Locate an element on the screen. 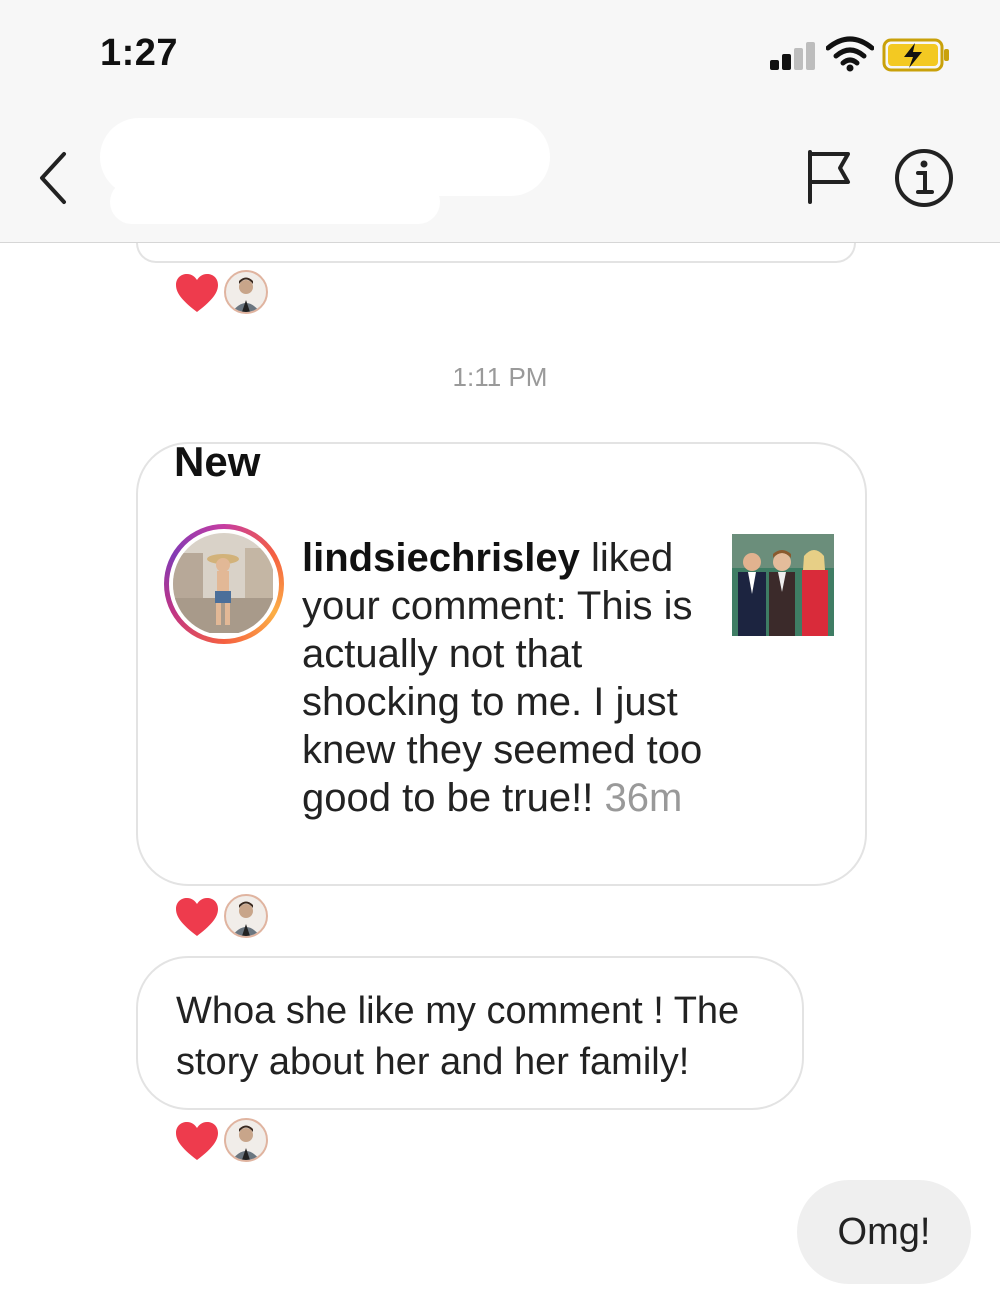  notification-section-heading: New is located at coordinates (217, 463).